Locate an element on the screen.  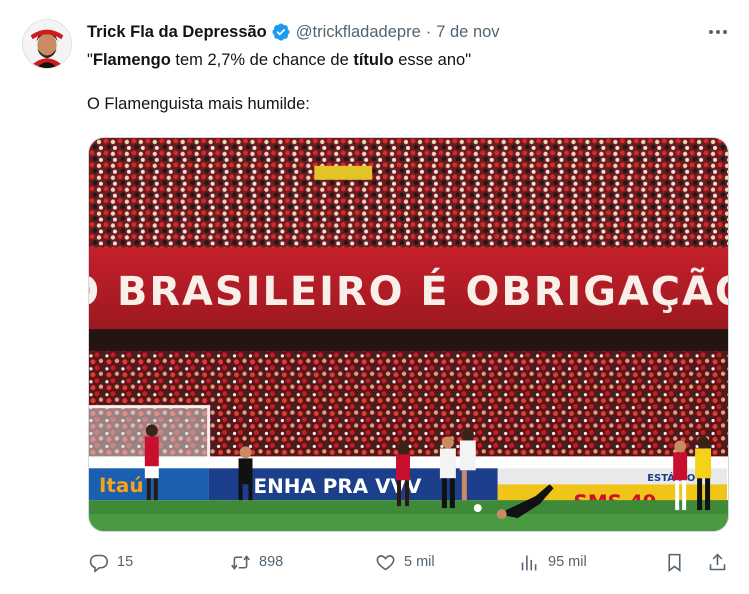
reply-icon is located at coordinates (99, 563).